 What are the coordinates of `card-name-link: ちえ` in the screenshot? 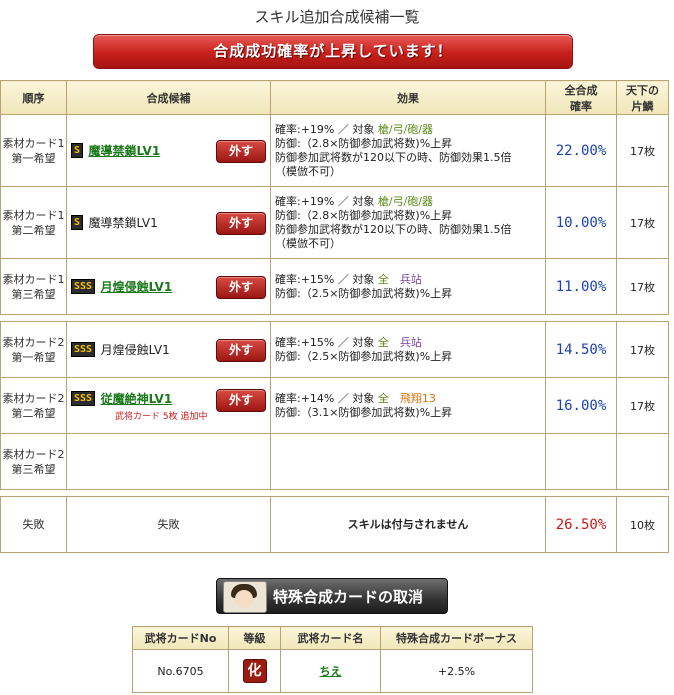 It's located at (331, 671).